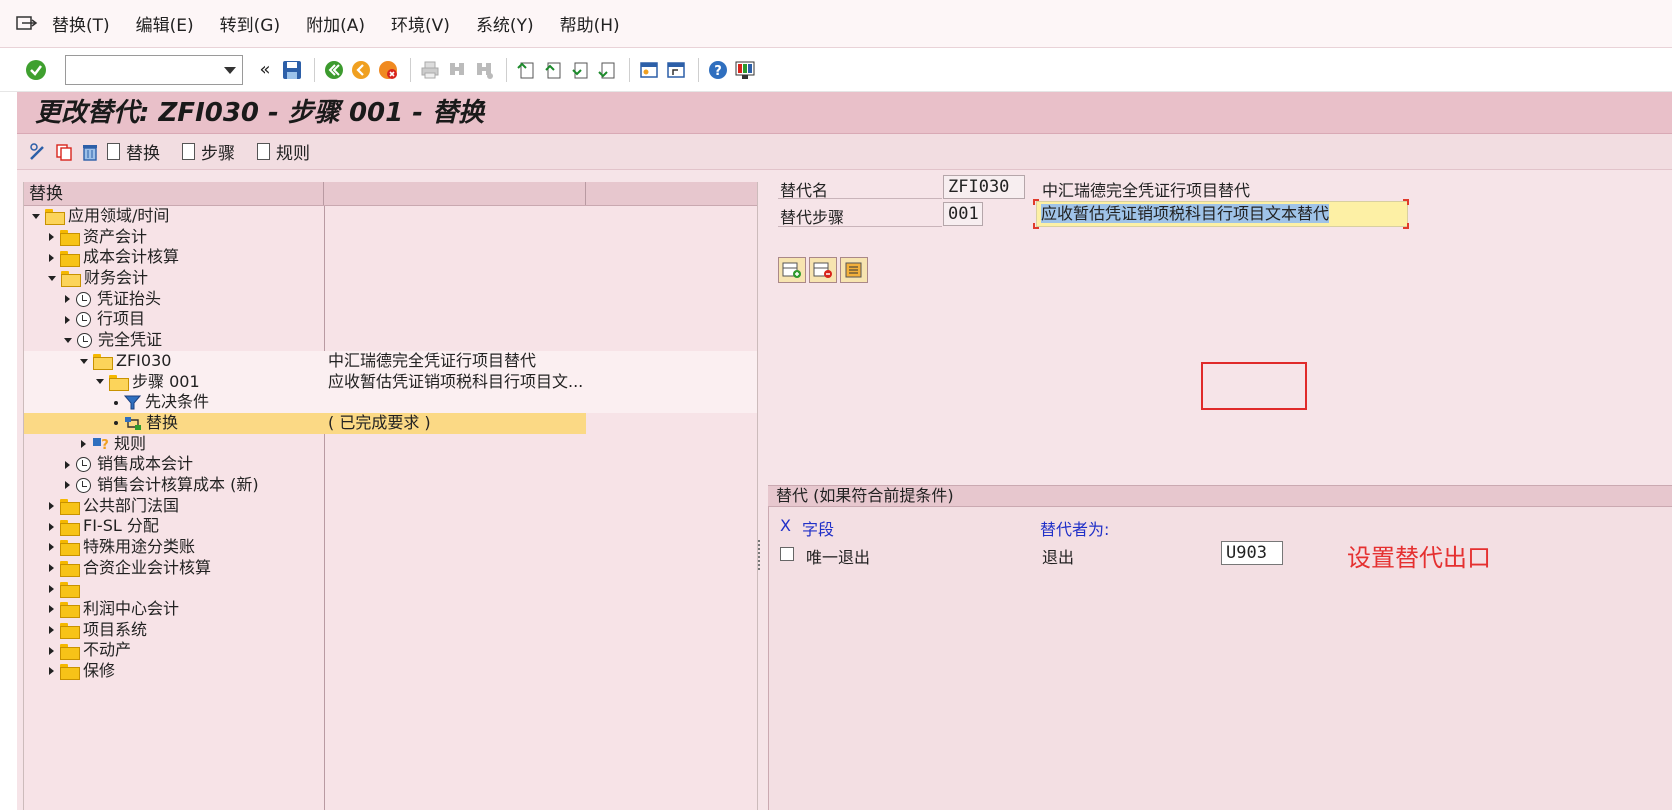  Describe the element at coordinates (390, 237) in the screenshot. I see `tree-node-asset-accounting: 资产会计` at that location.